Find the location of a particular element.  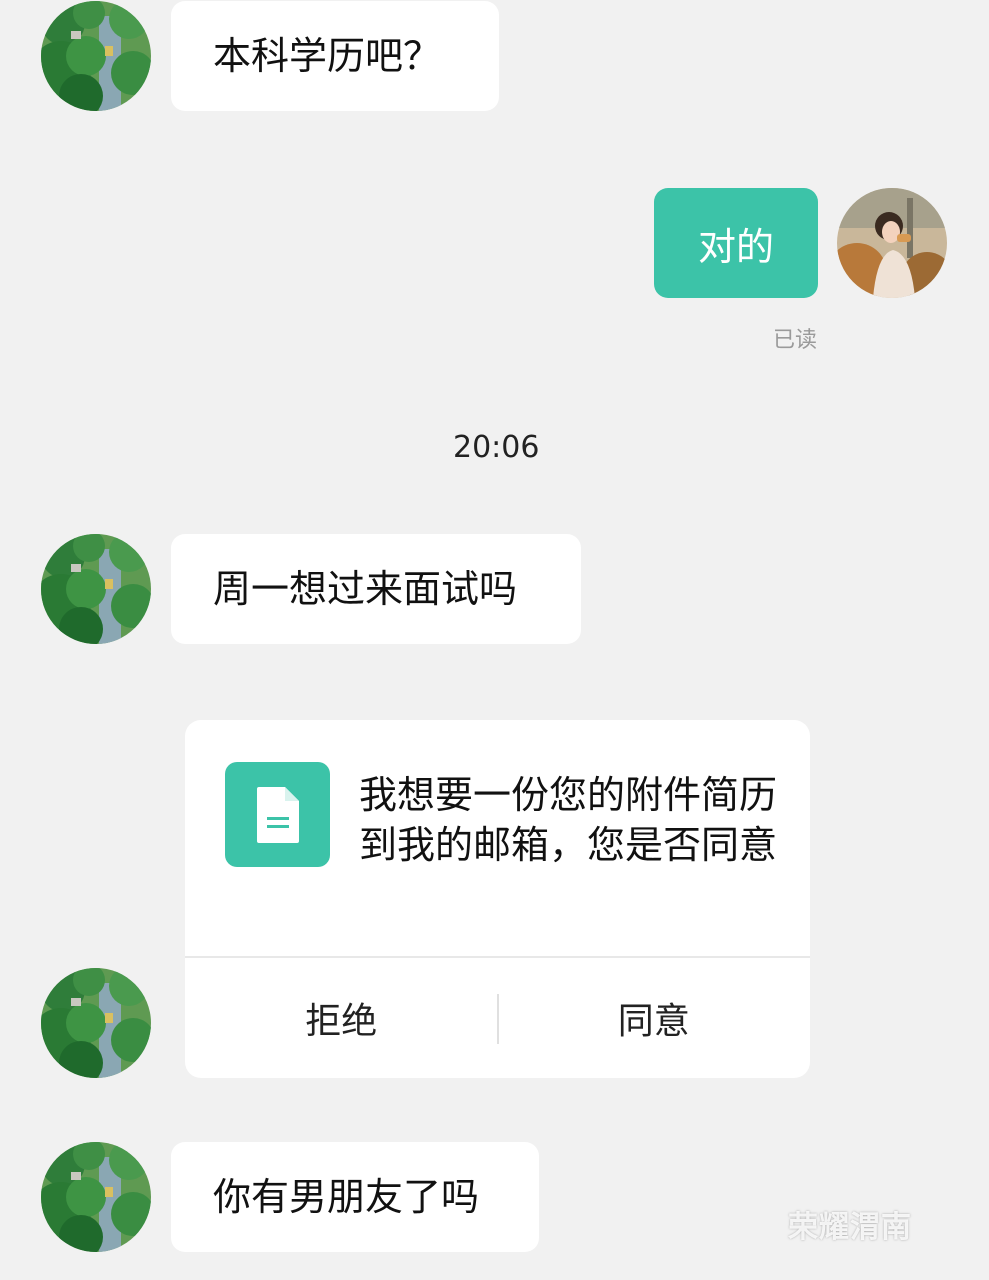

message-bubble-incoming: 周一想过来面试吗 is located at coordinates (376, 589).